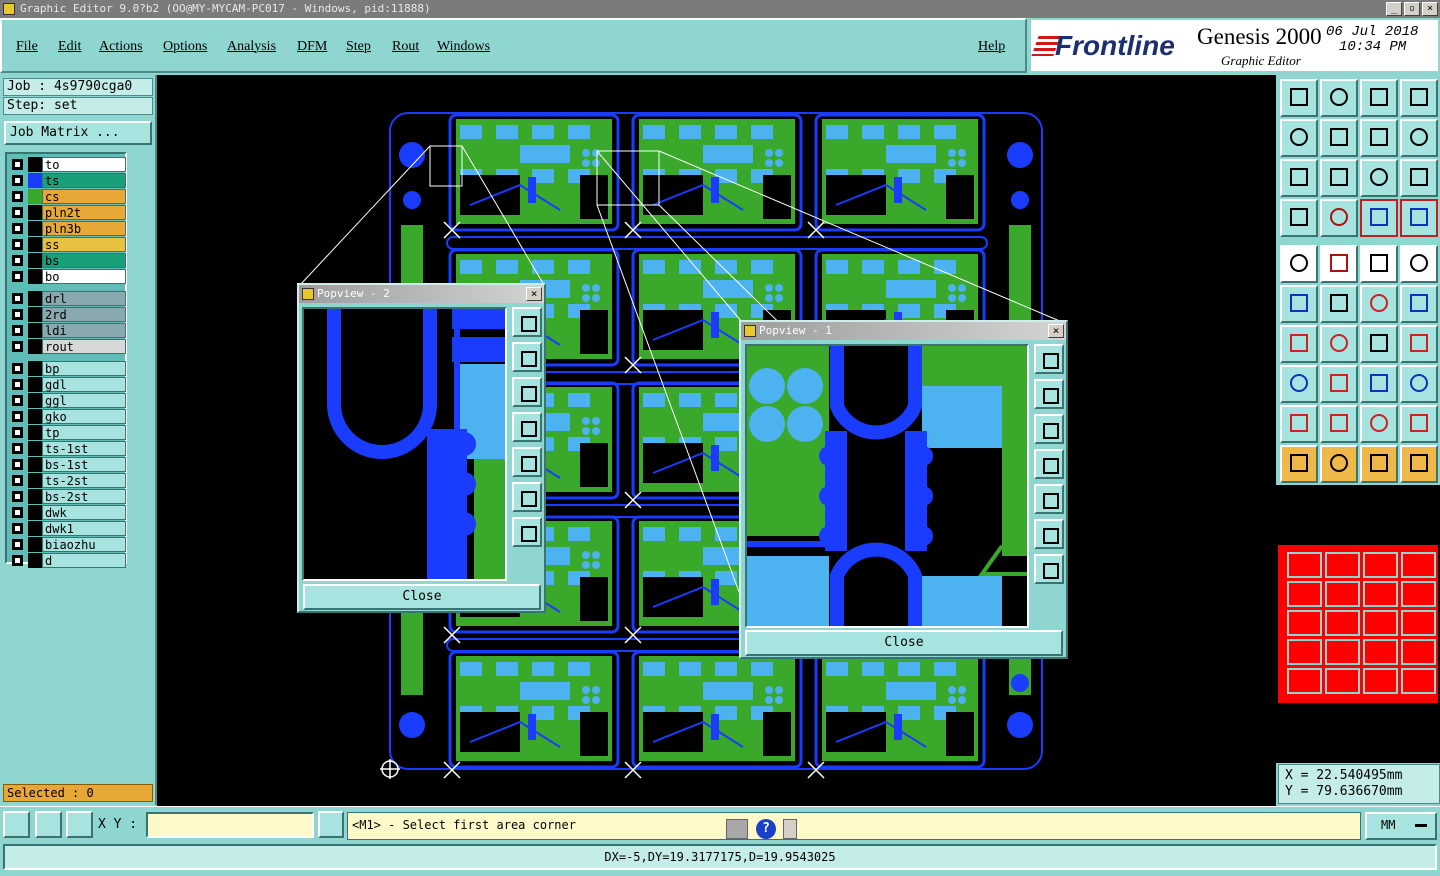 This screenshot has height=876, width=1440. I want to click on features-edit-icon, so click(1419, 218).